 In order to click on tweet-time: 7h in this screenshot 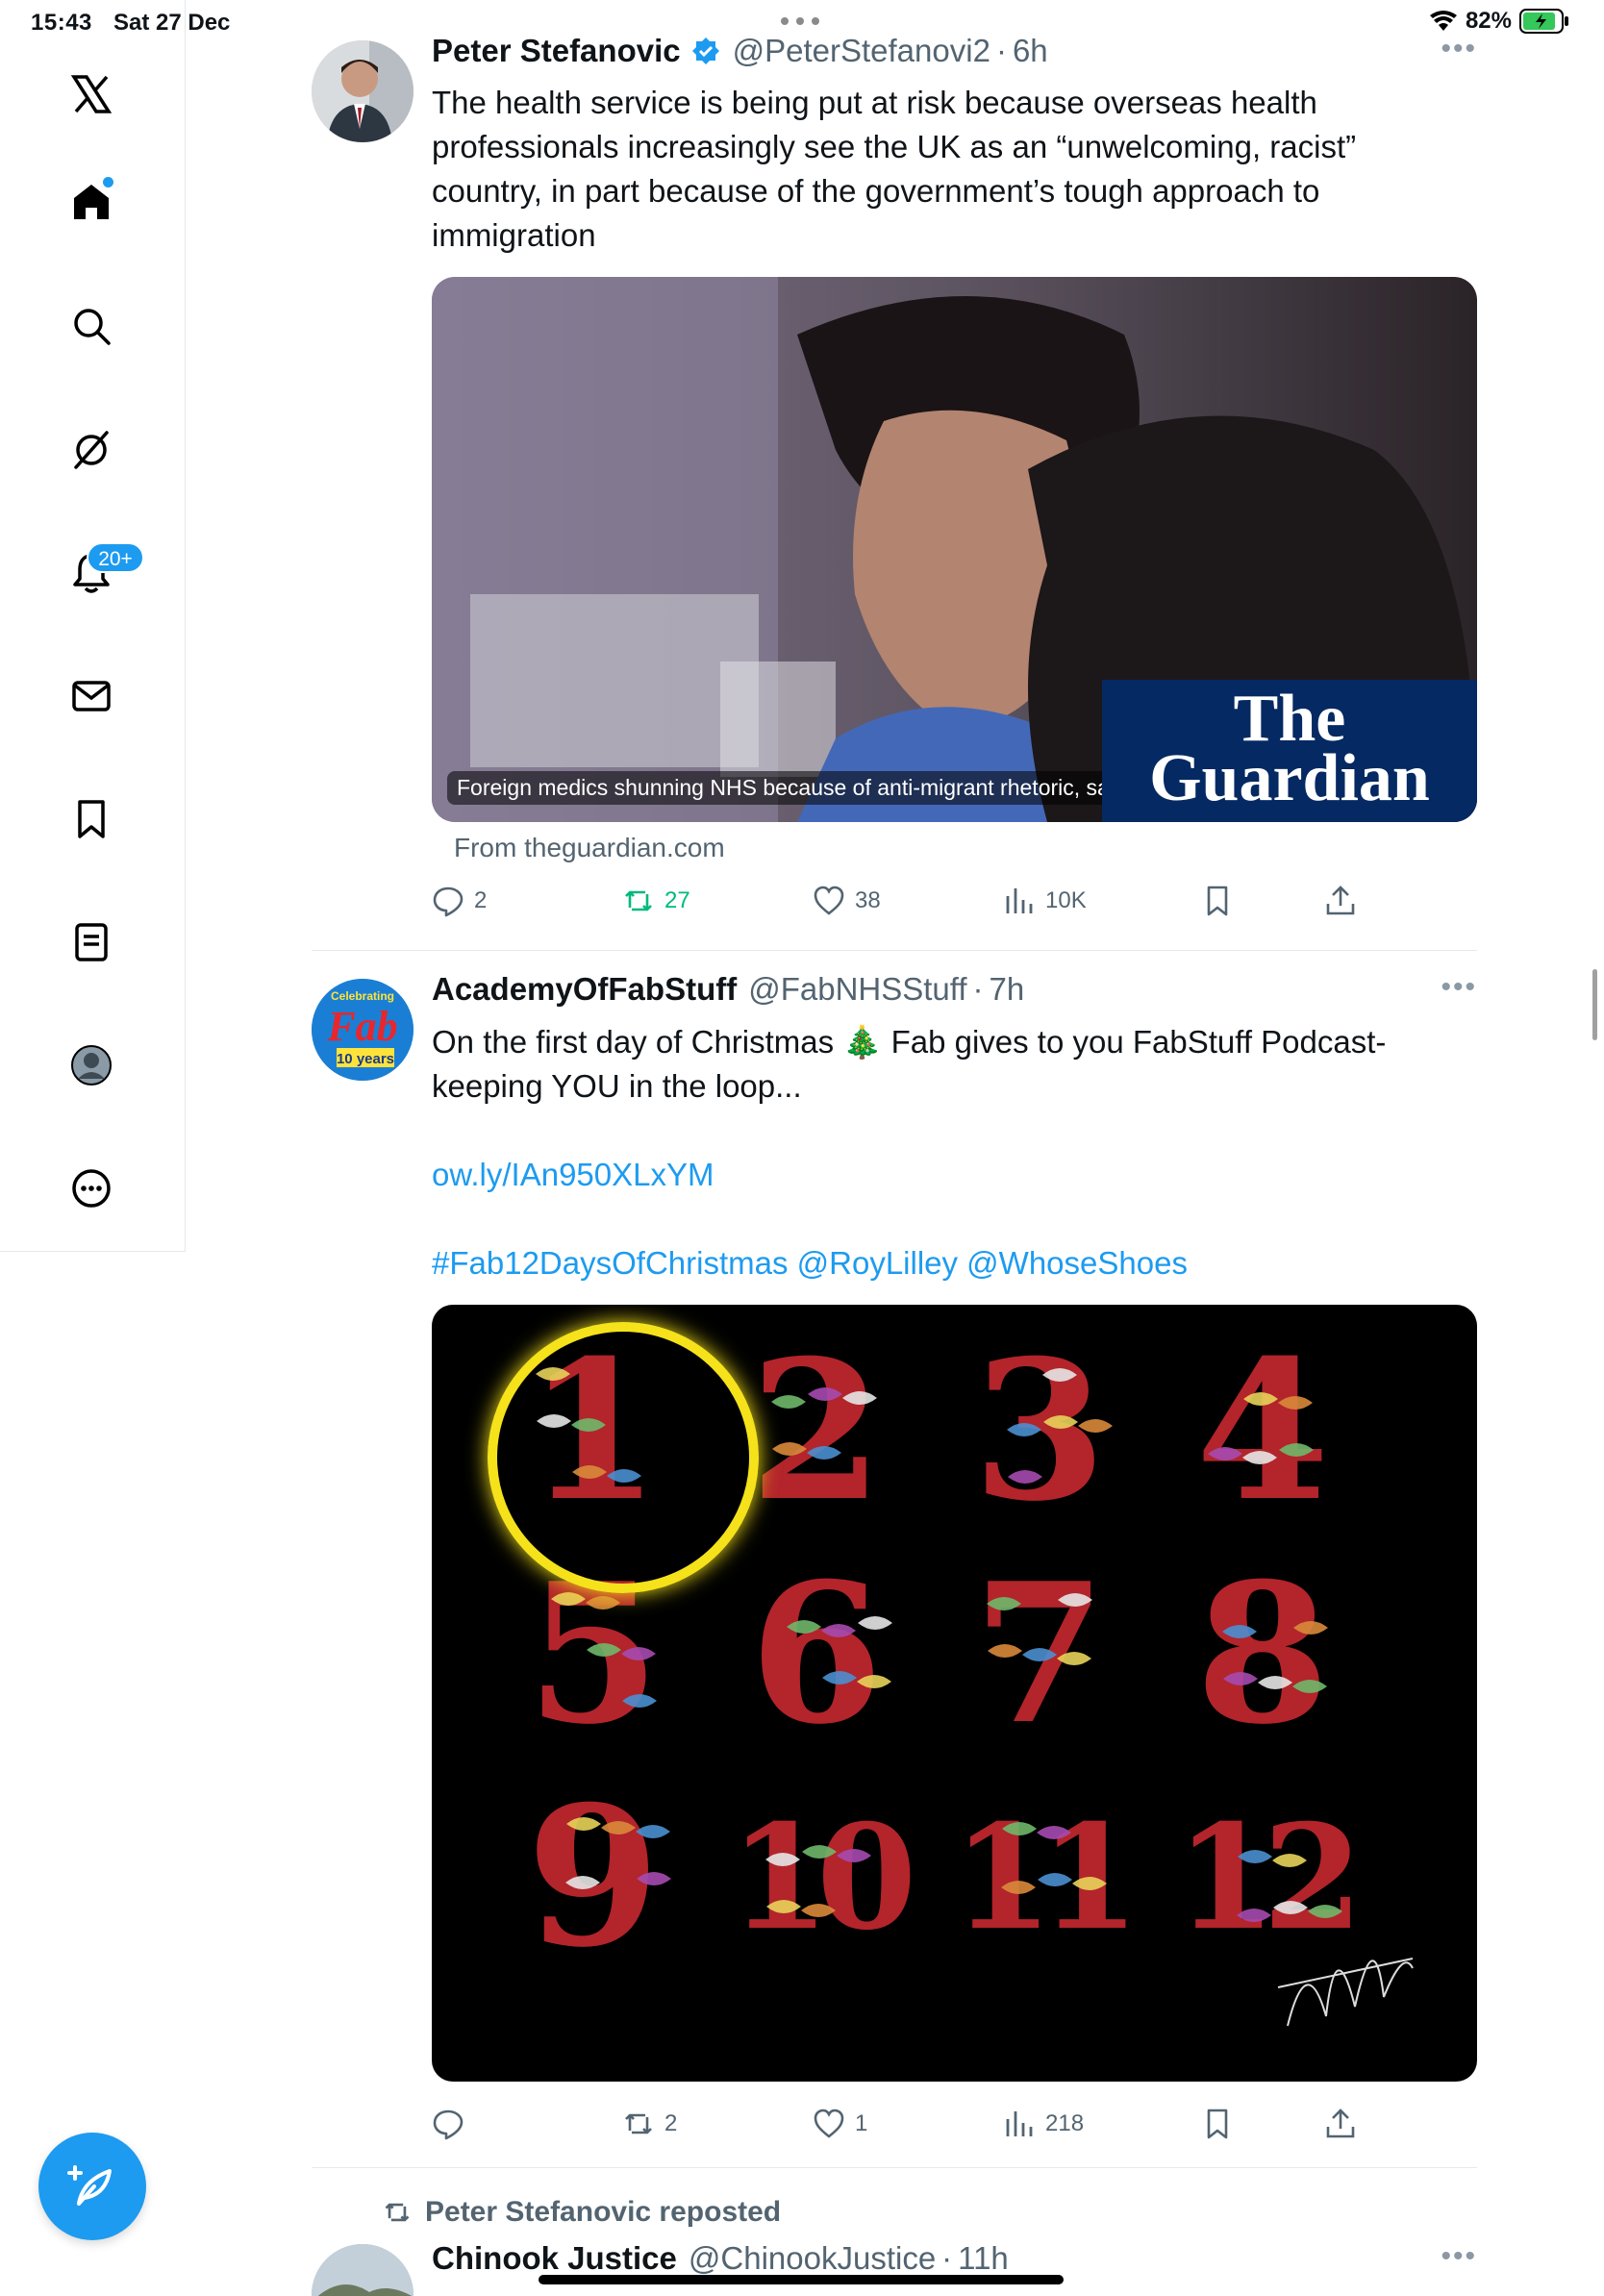, I will do `click(1008, 989)`.